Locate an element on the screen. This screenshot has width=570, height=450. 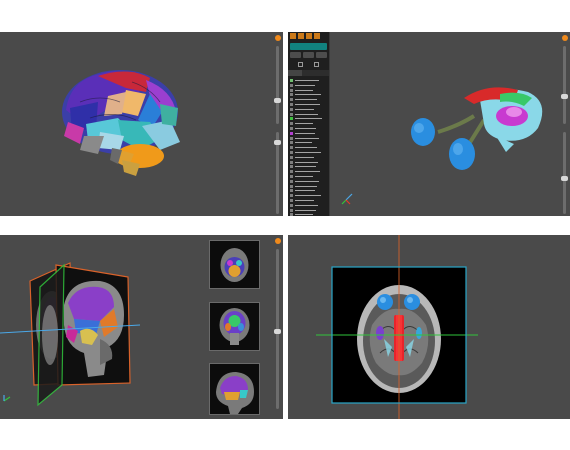
structure-actions is located at coordinates (308, 55).